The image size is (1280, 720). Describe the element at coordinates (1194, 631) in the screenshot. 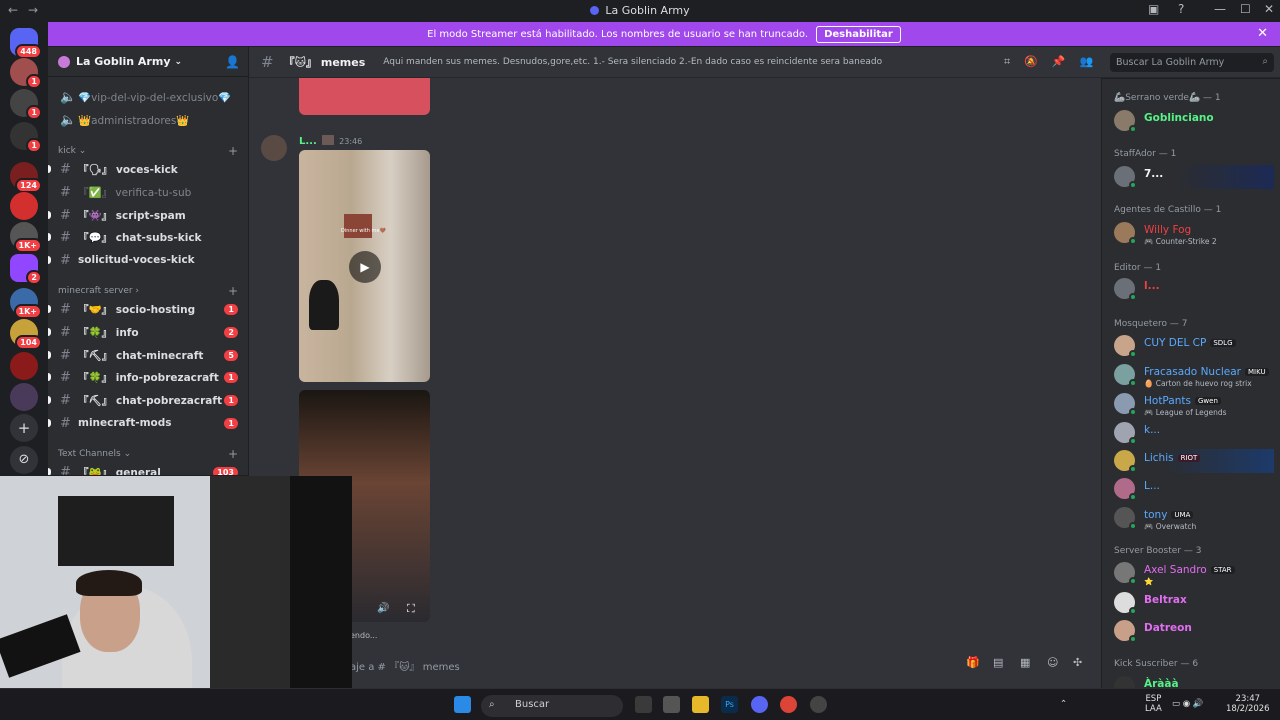

I see `member-item: Datreon` at that location.